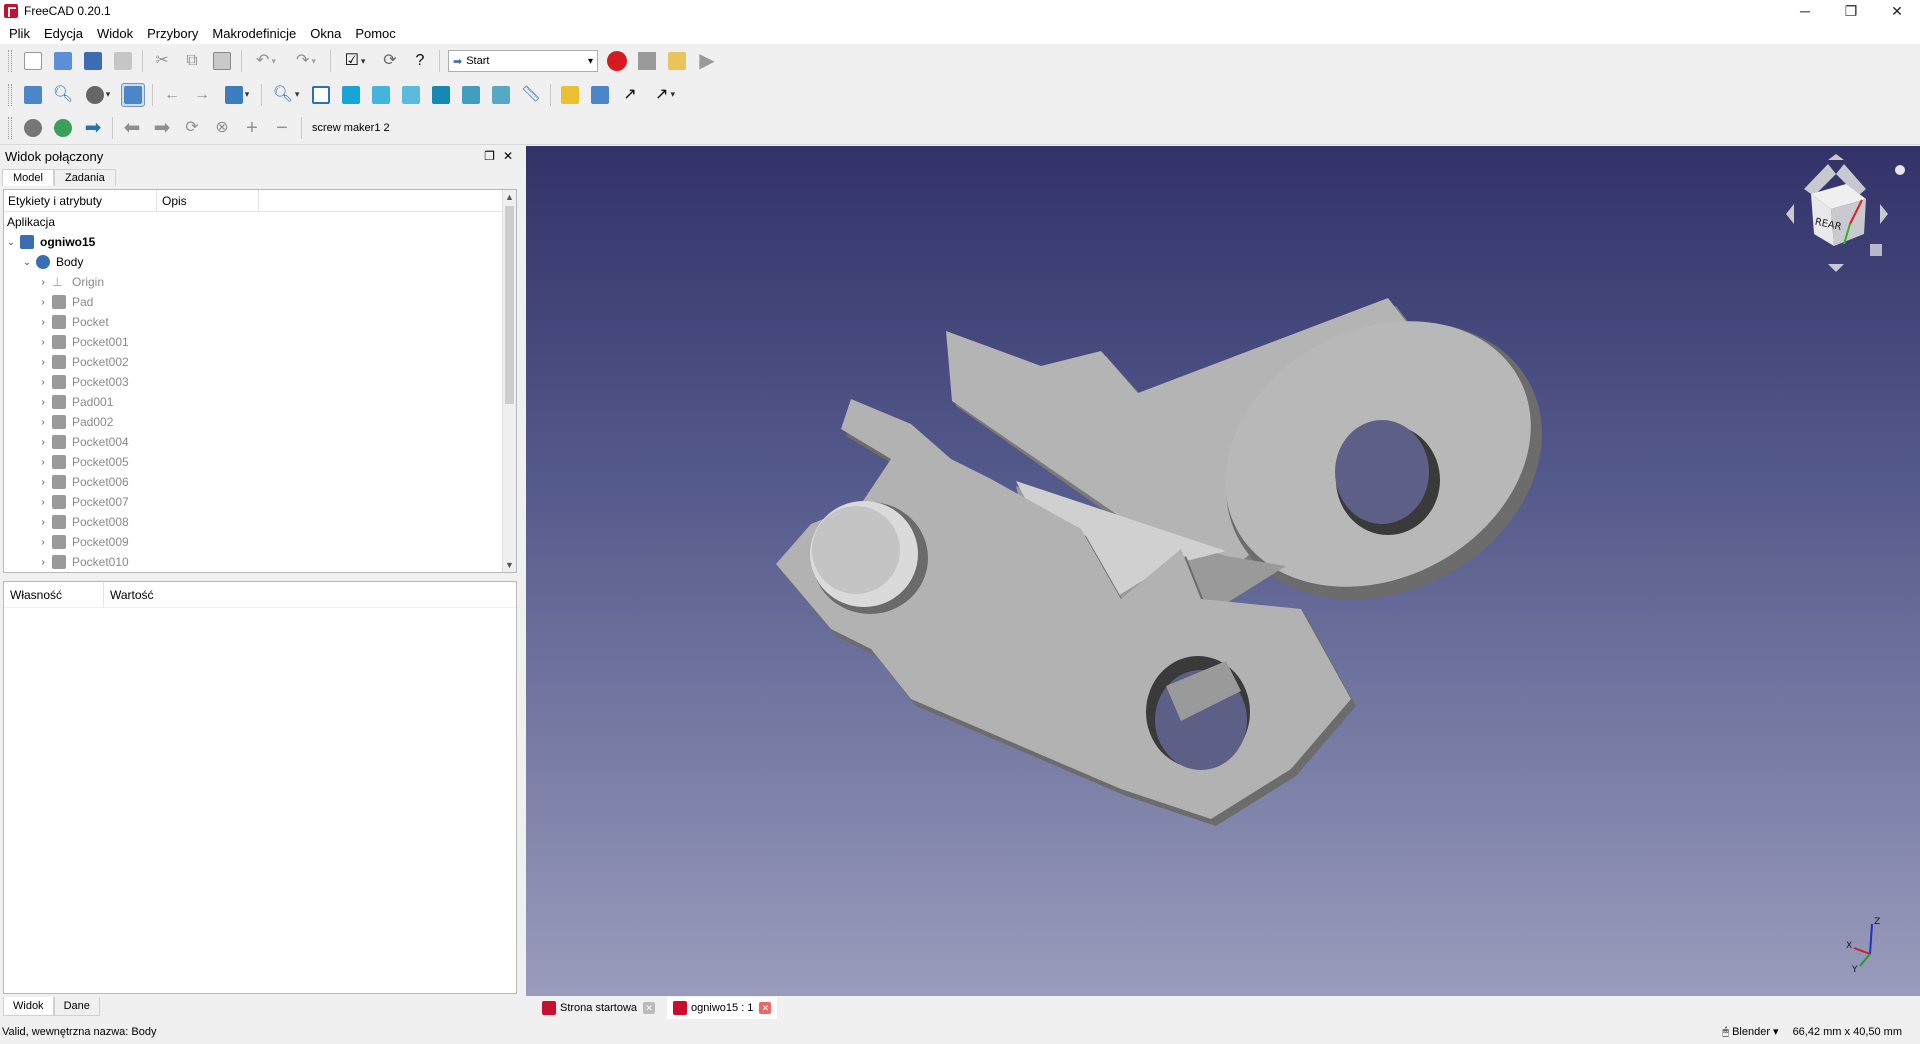 The width and height of the screenshot is (1920, 1044). Describe the element at coordinates (665, 95) in the screenshot. I see `link-actions-icon: ↗` at that location.